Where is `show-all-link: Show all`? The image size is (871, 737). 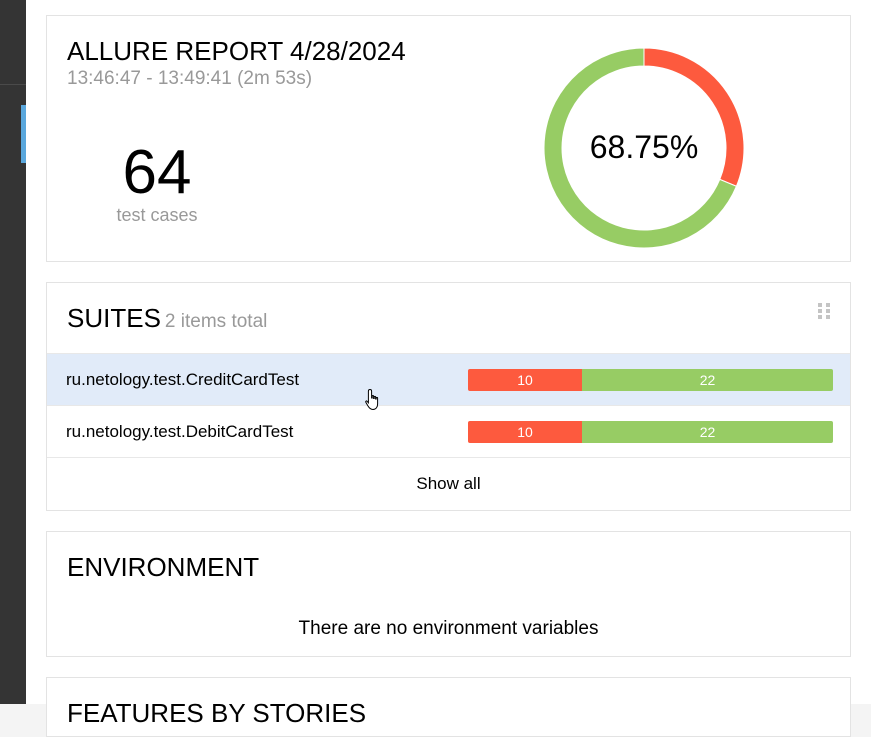 show-all-link: Show all is located at coordinates (448, 483).